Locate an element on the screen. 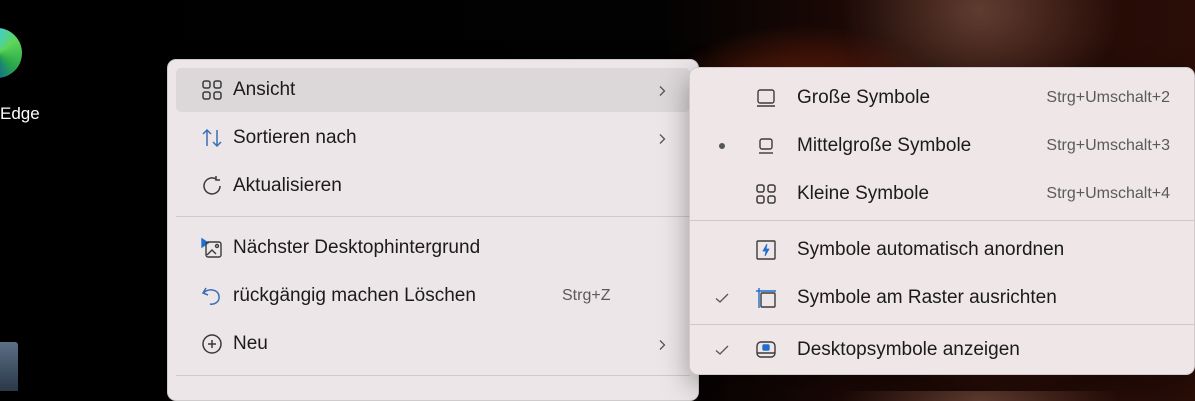  menu-item-label: Nächster Desktophintergrund is located at coordinates (357, 247).